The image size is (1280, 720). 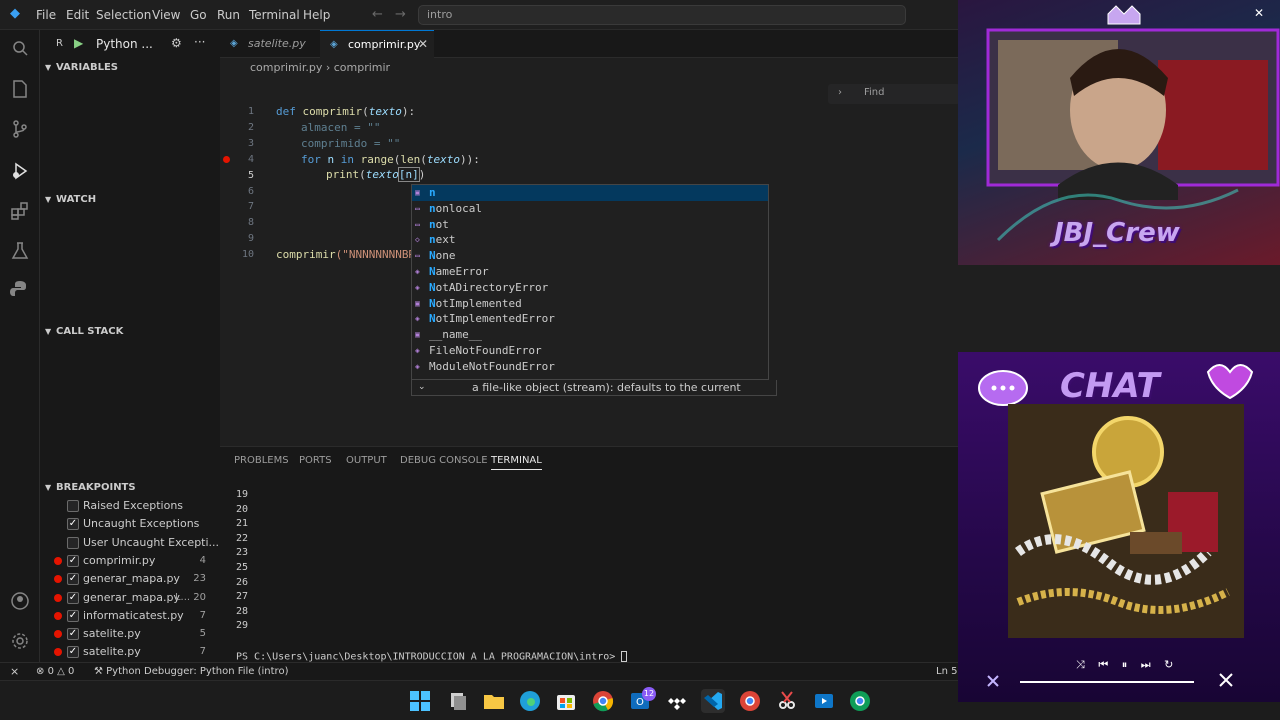 What do you see at coordinates (130, 561) in the screenshot?
I see `breakpoint-item: ✓ comprimir.py 4` at bounding box center [130, 561].